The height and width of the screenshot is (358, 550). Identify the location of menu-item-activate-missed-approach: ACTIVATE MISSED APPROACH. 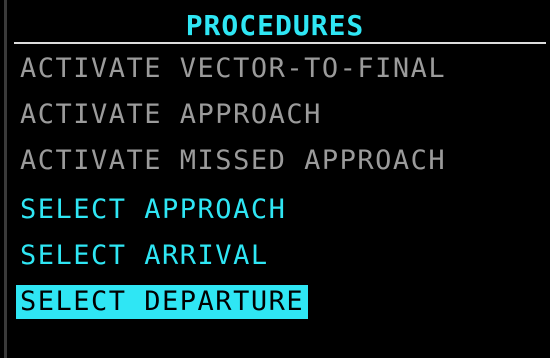
(233, 161).